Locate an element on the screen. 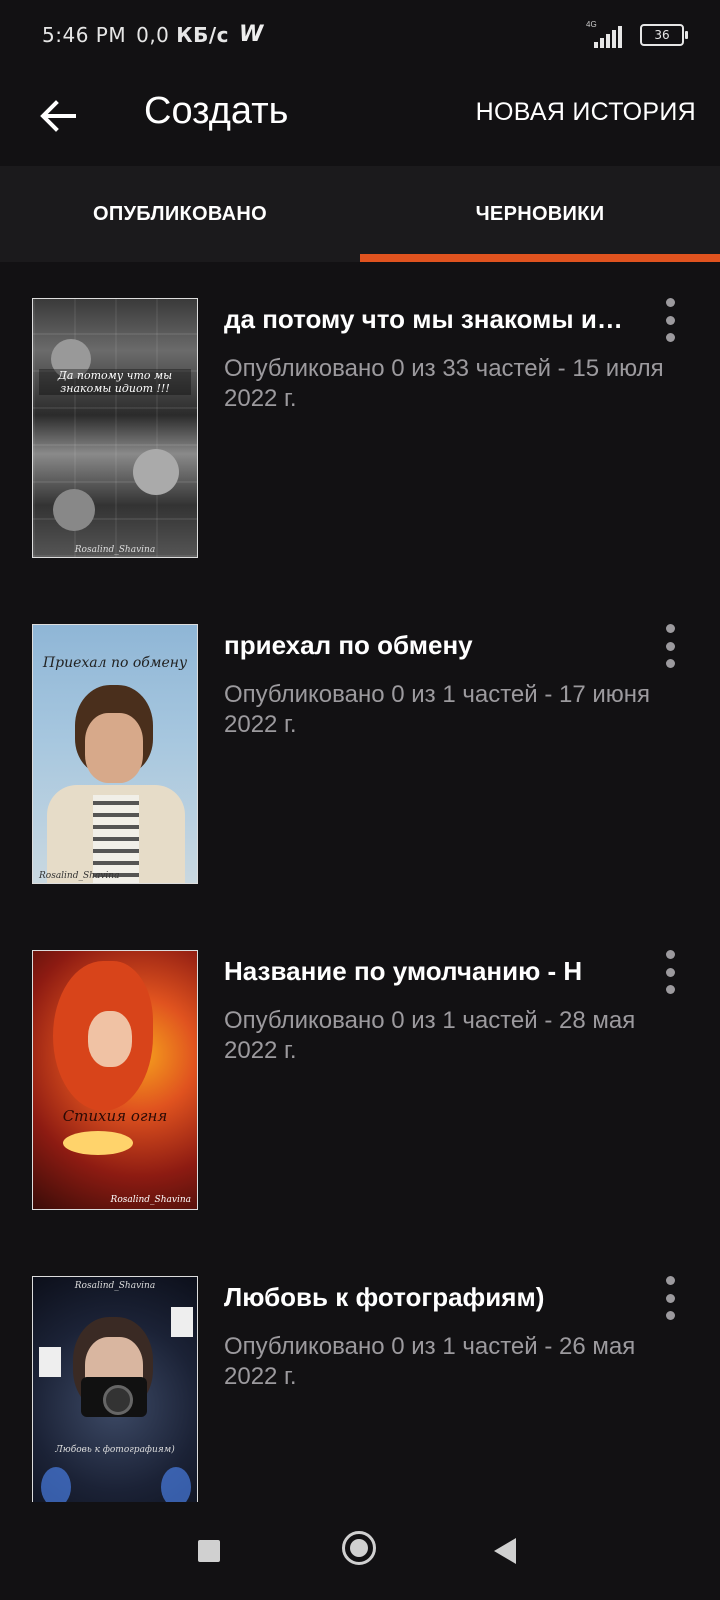 Image resolution: width=720 pixels, height=1600 pixels. new-story-button: НОВАЯ ИСТОРИЯ is located at coordinates (586, 112).